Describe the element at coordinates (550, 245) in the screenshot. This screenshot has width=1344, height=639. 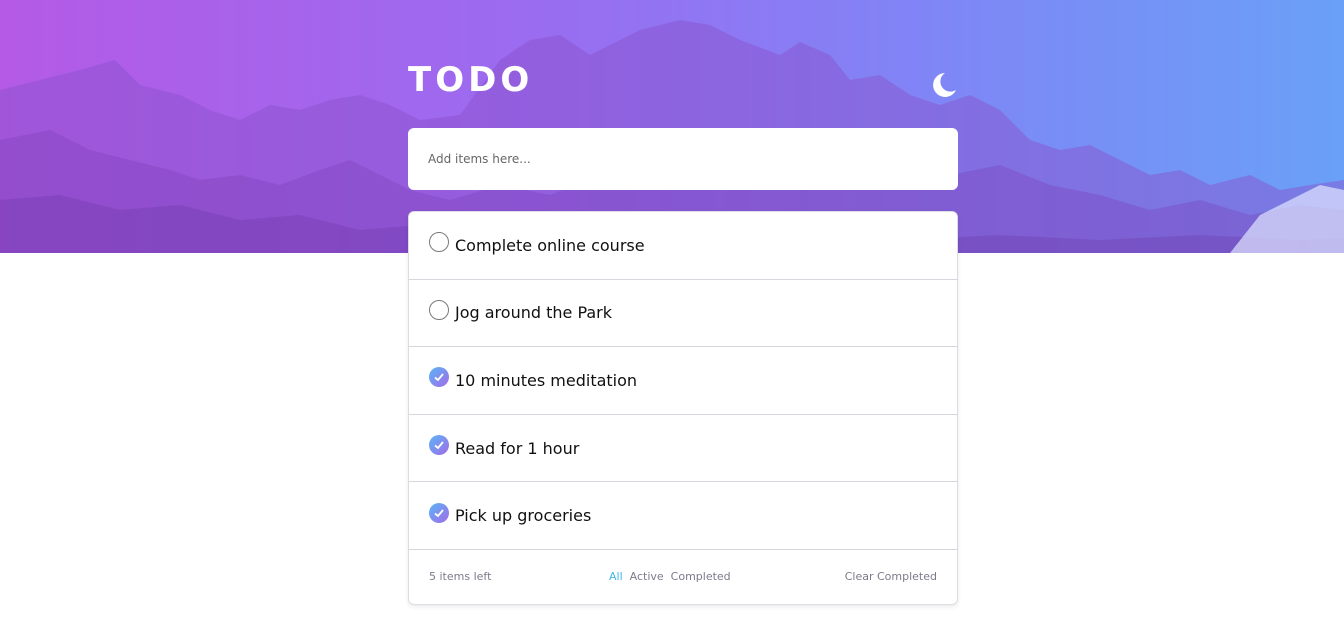
I see `todo-text: Complete online course` at that location.